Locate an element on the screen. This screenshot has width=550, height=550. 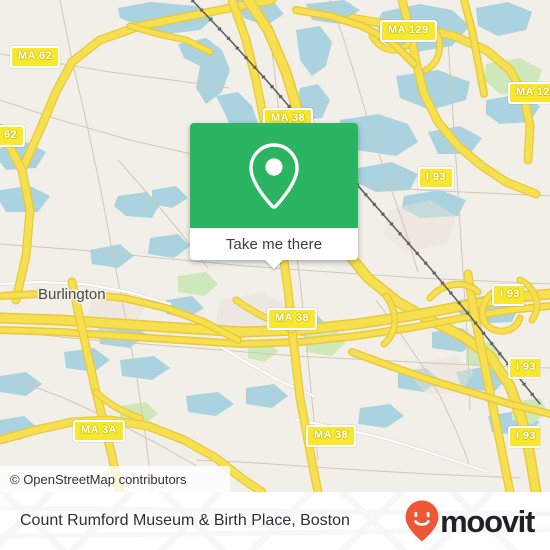
attribution-text: © OpenStreetMap contributors is located at coordinates (98, 479).